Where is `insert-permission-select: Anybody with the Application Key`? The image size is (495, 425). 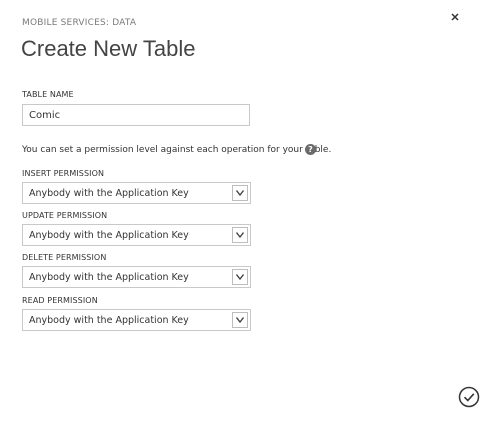 insert-permission-select: Anybody with the Application Key is located at coordinates (136, 193).